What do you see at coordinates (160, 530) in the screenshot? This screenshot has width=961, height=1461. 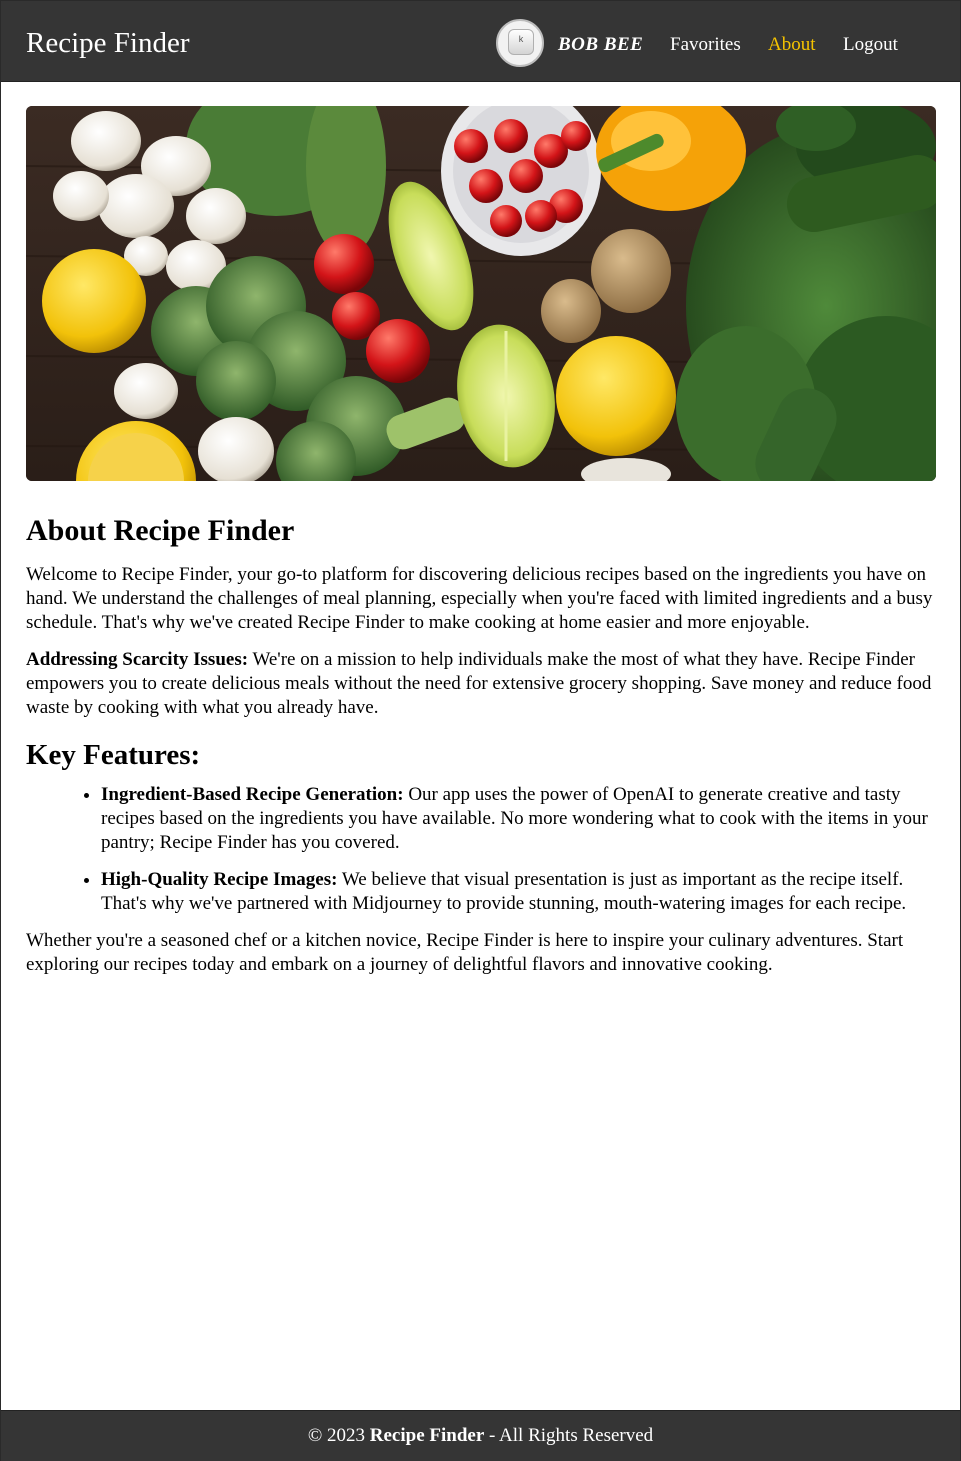 I see `page-title: About Recipe Finder` at bounding box center [160, 530].